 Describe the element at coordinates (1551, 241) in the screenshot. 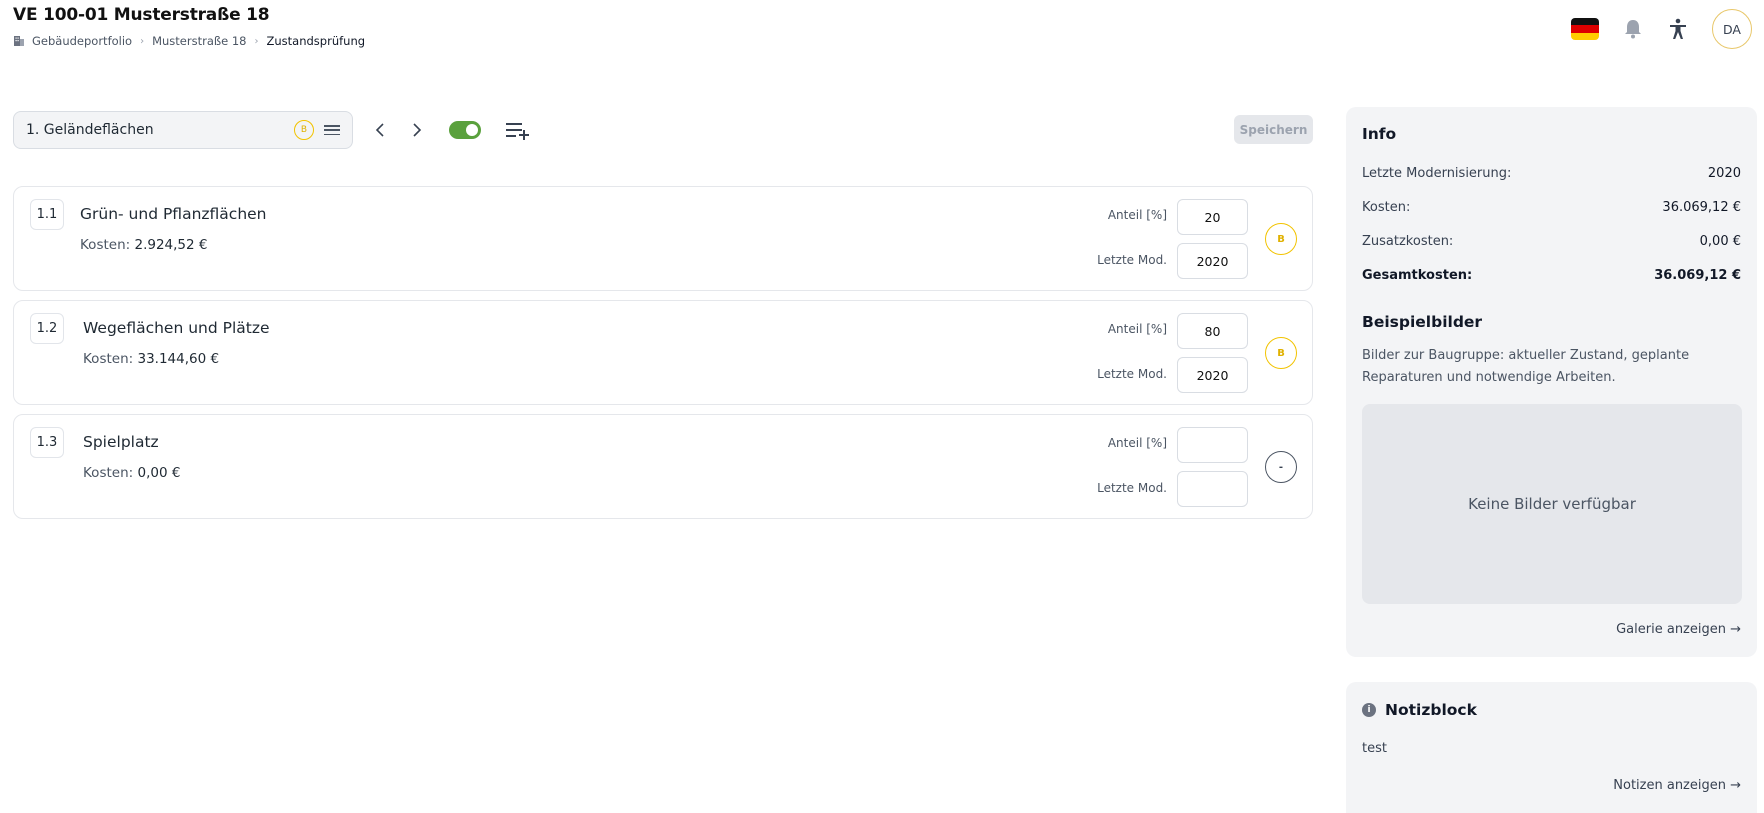

I see `info-row-additional-costs: Zusatzkosten: 0,00 €` at that location.